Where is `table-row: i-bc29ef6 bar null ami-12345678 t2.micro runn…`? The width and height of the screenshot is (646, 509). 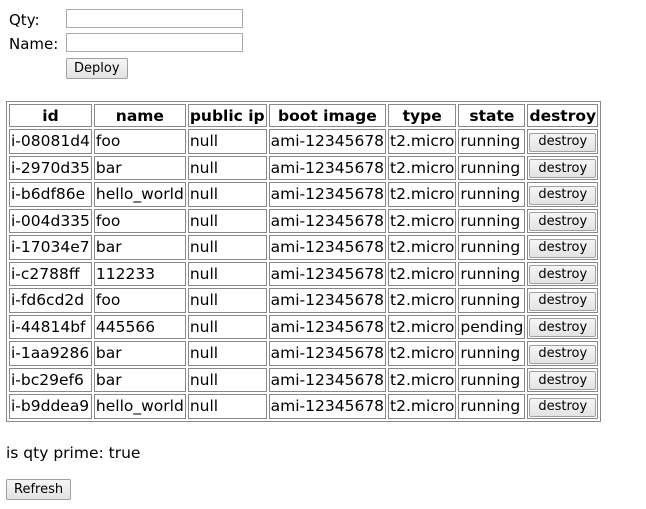
table-row: i-bc29ef6 bar null ami-12345678 t2.micro runn… is located at coordinates (304, 379).